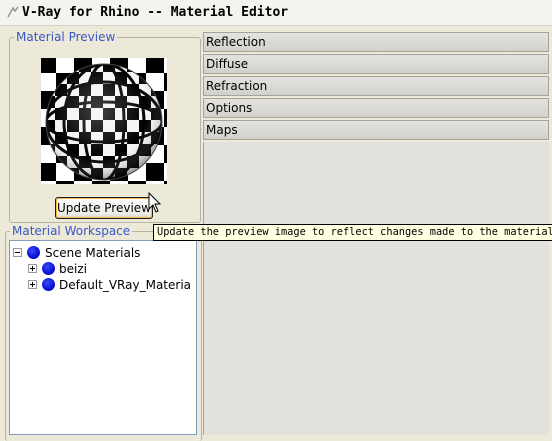  What do you see at coordinates (17, 252) in the screenshot?
I see `collapse-icon` at bounding box center [17, 252].